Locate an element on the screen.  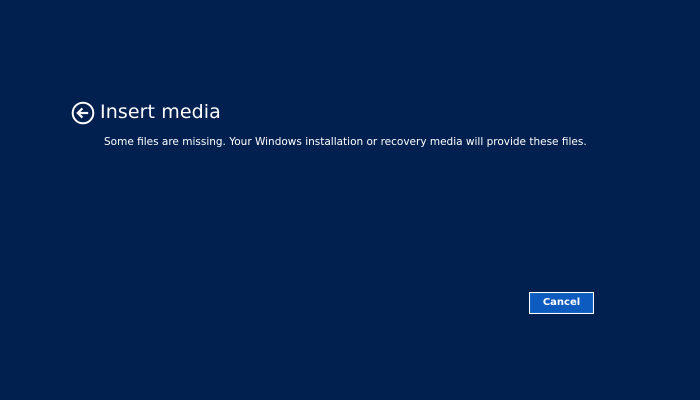
cancel-button-label: Cancel is located at coordinates (561, 302).